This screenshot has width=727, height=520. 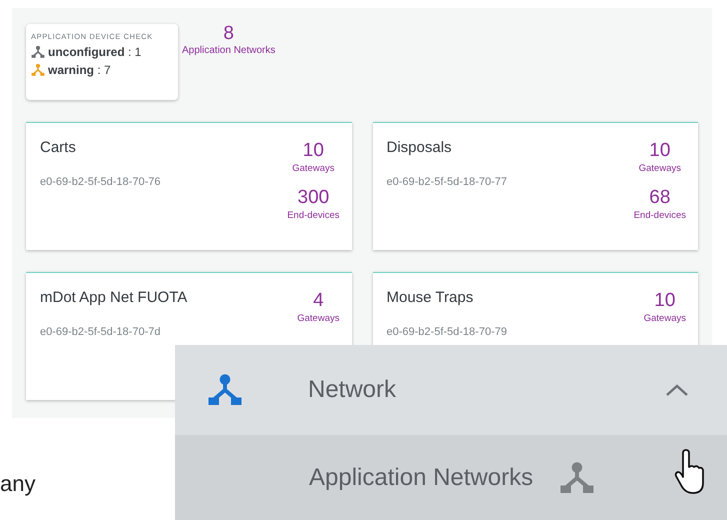 I want to click on network-card: Disposals e0-69-b2-5f-5d-18-70-77 10 Gateways 68 End-devices, so click(x=535, y=186).